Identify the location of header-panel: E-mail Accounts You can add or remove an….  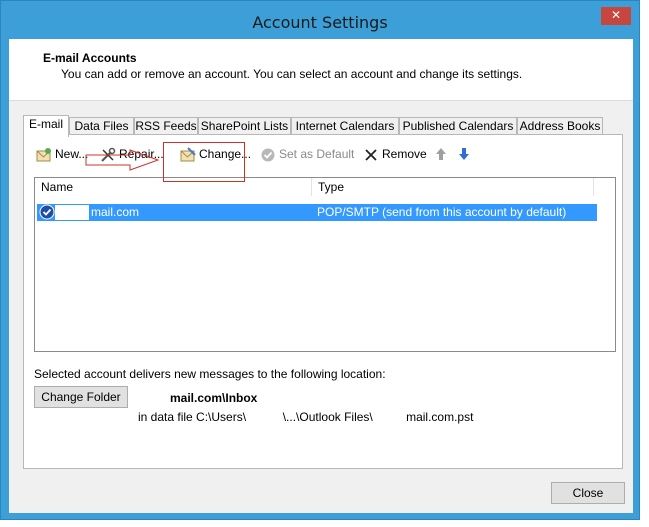
(321, 70).